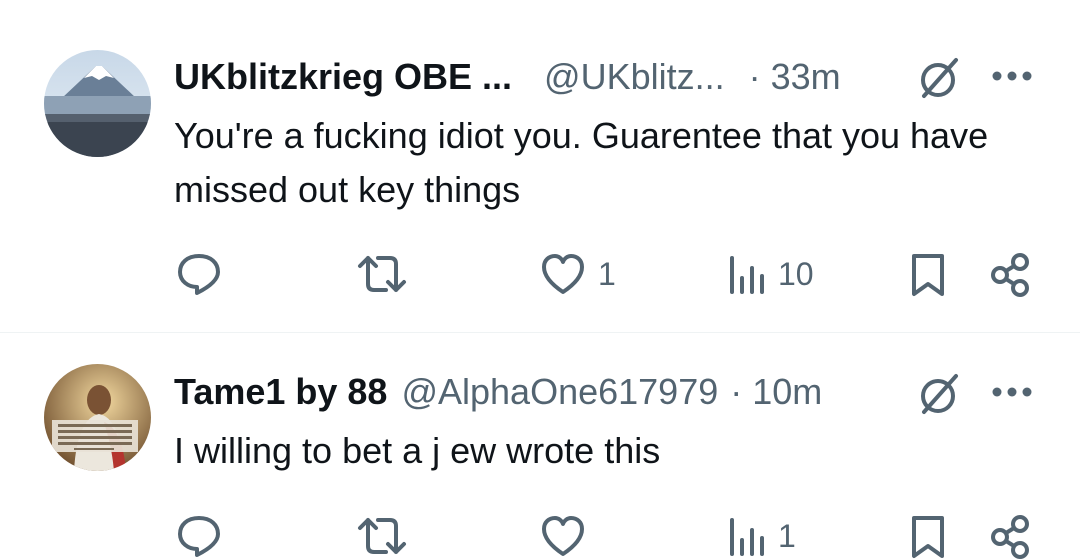  Describe the element at coordinates (806, 77) in the screenshot. I see `timestamp: 33m` at that location.